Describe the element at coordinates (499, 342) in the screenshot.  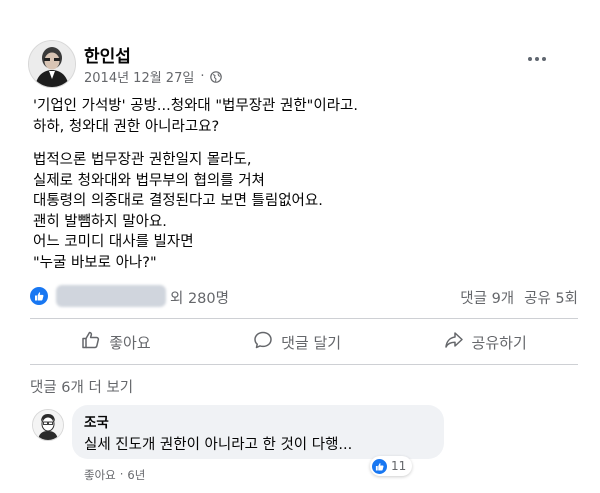
I see `share-label: 공유하기` at that location.